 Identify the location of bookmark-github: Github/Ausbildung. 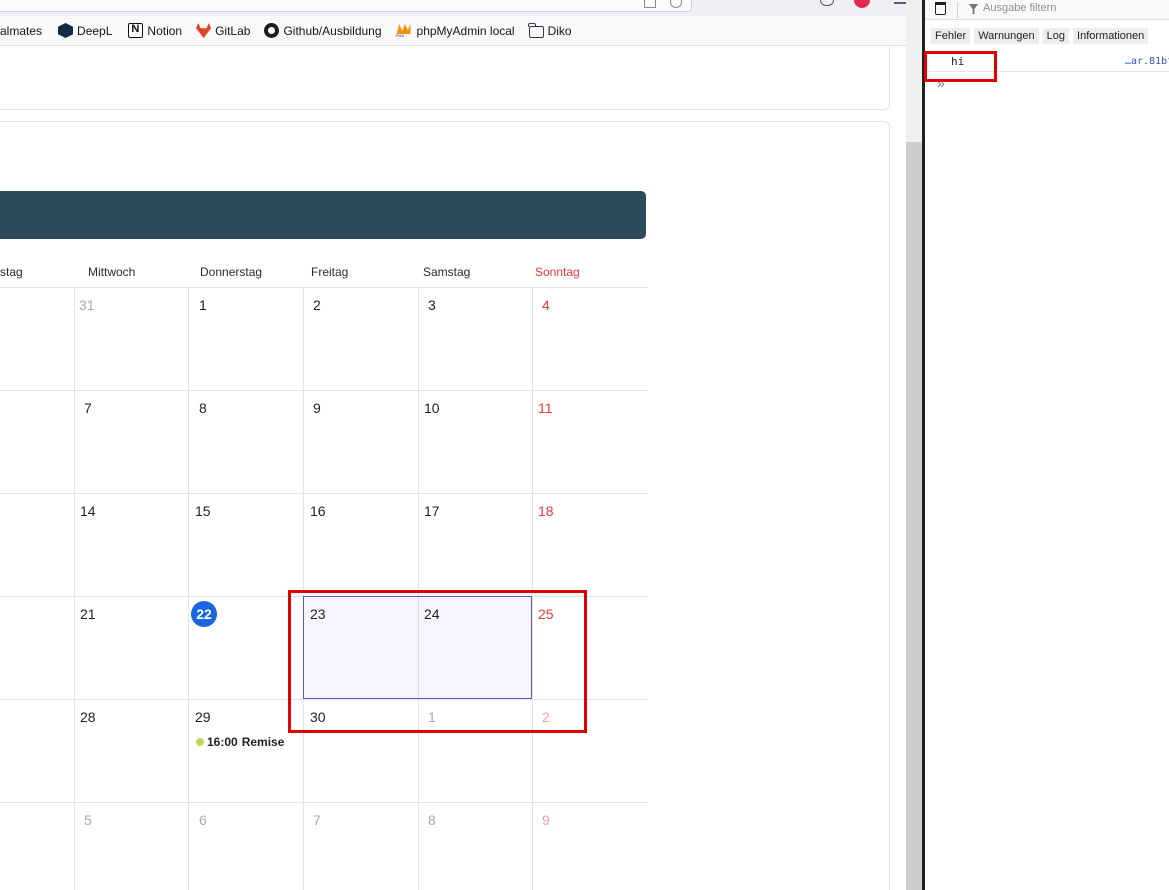
(323, 31).